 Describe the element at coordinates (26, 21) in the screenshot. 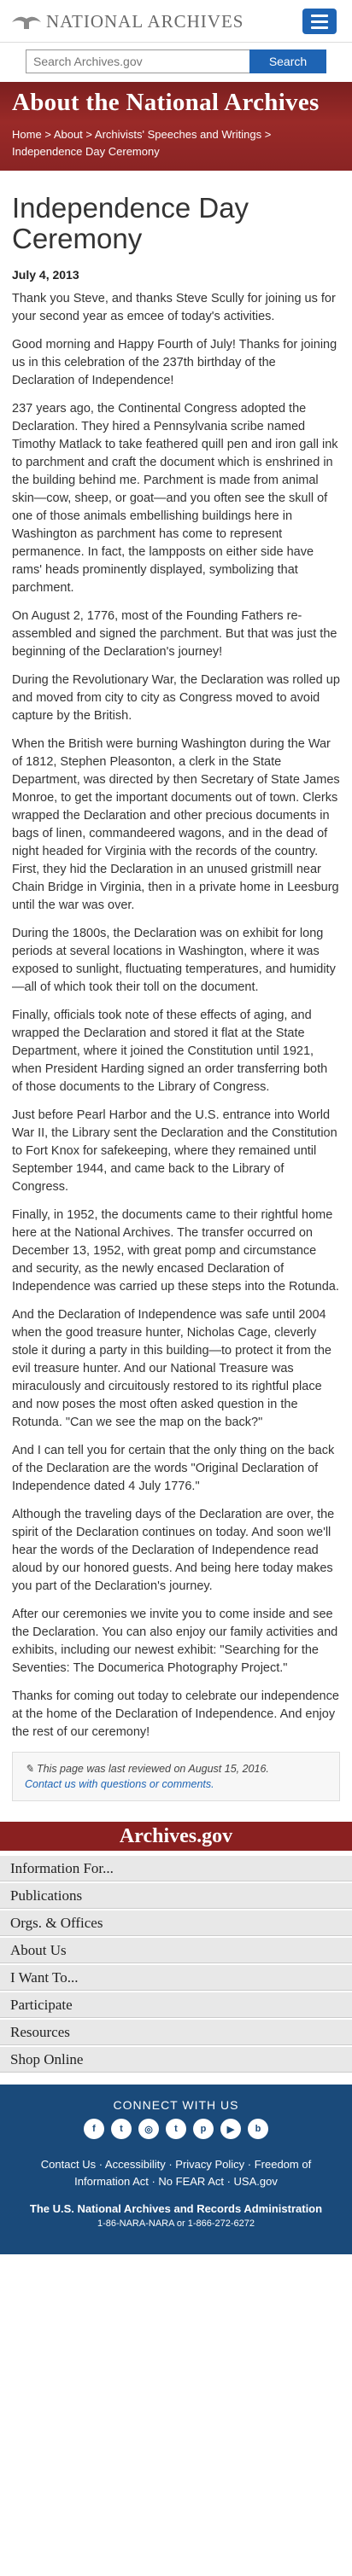

I see `eagle-icon` at that location.